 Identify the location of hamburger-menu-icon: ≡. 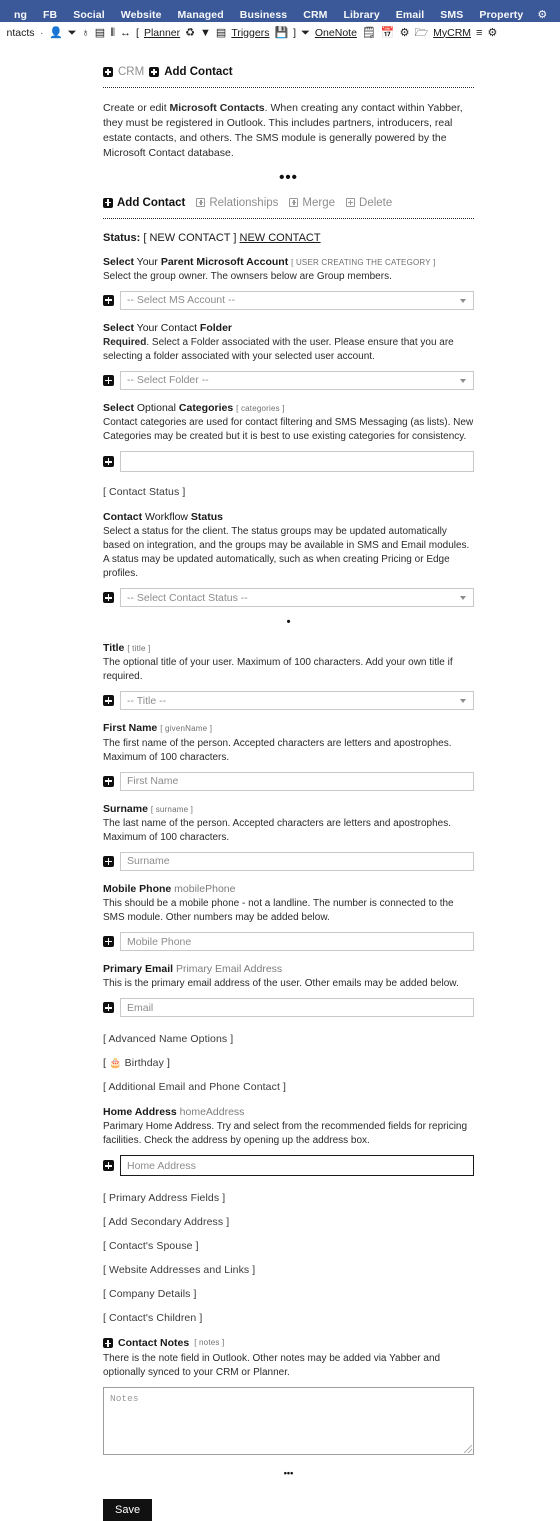
(479, 33).